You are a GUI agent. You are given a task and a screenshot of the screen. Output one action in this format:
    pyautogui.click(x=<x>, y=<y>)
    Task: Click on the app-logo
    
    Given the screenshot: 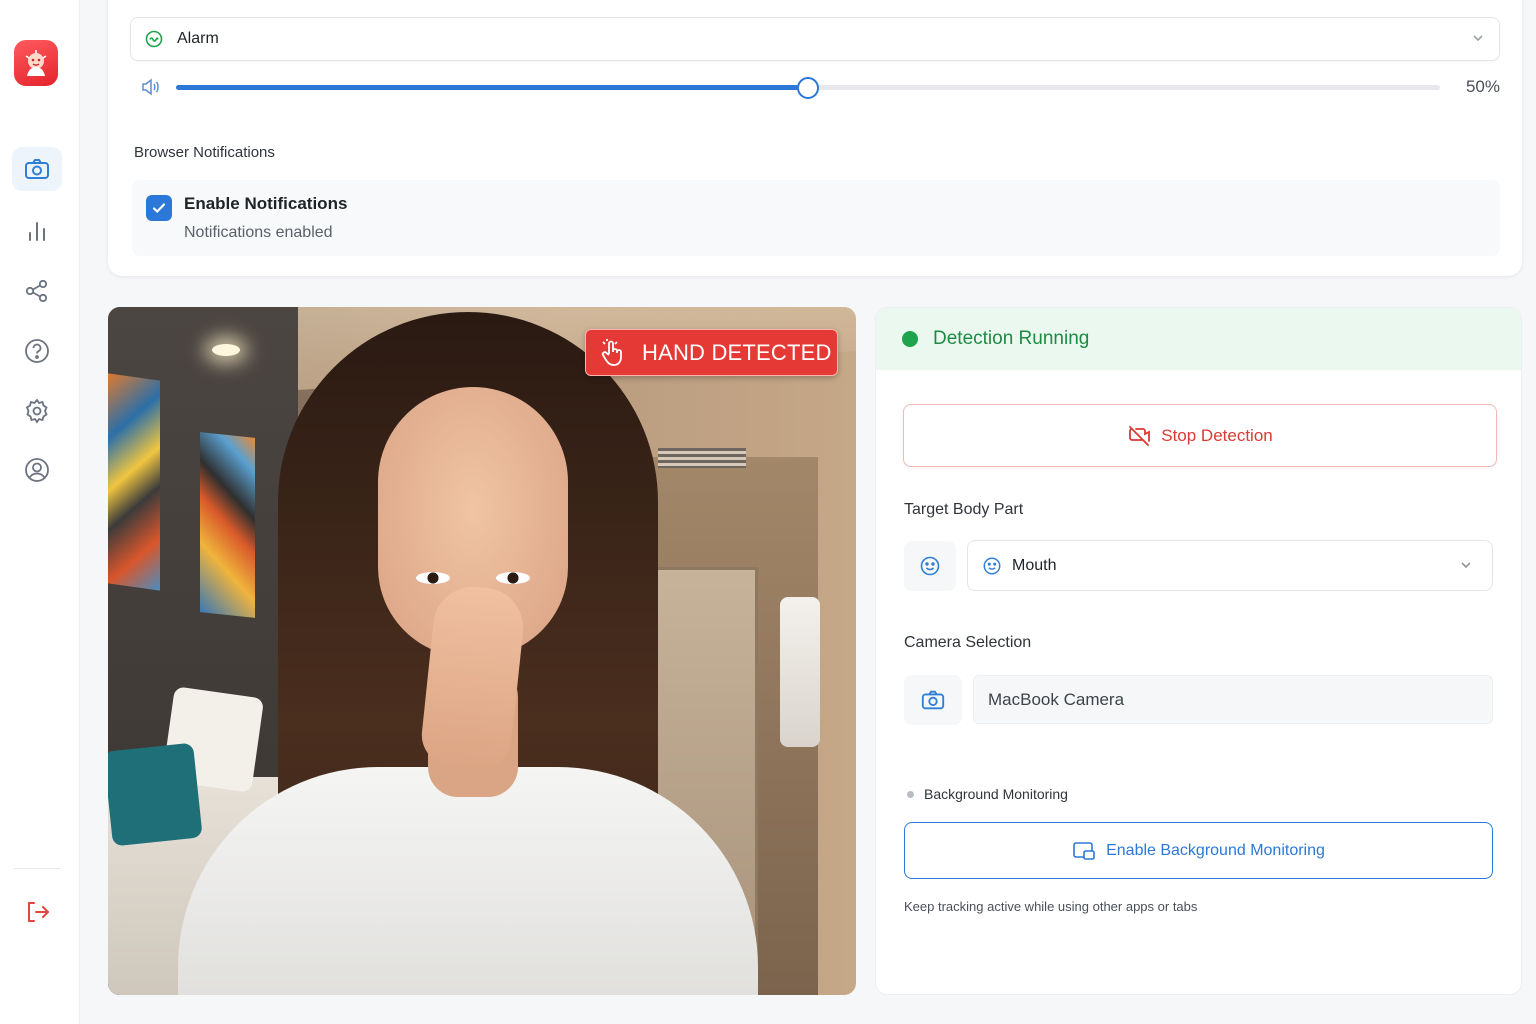 What is the action you would take?
    pyautogui.click(x=36, y=63)
    